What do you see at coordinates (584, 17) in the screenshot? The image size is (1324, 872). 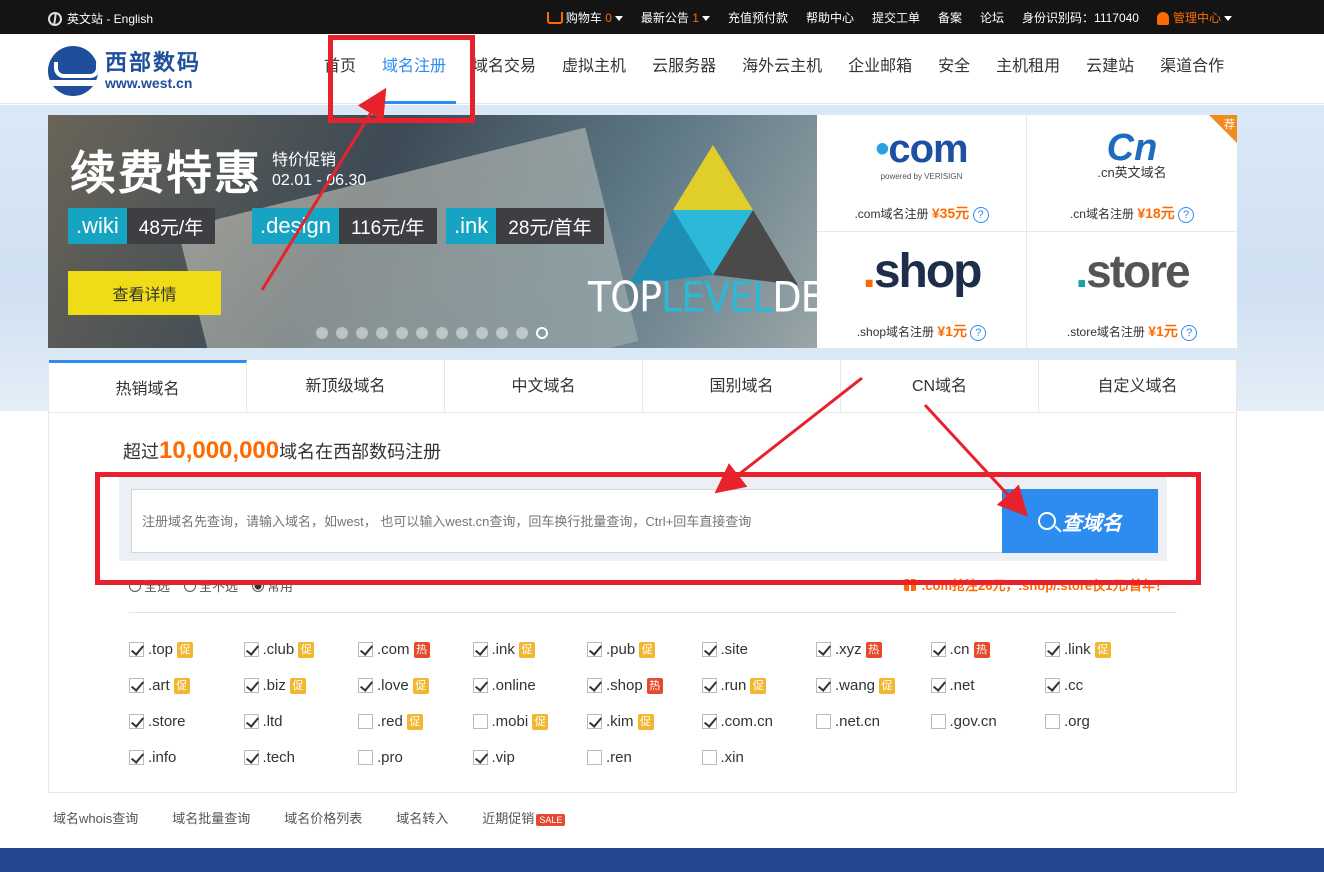 I see `cart-link: 购物车 0` at bounding box center [584, 17].